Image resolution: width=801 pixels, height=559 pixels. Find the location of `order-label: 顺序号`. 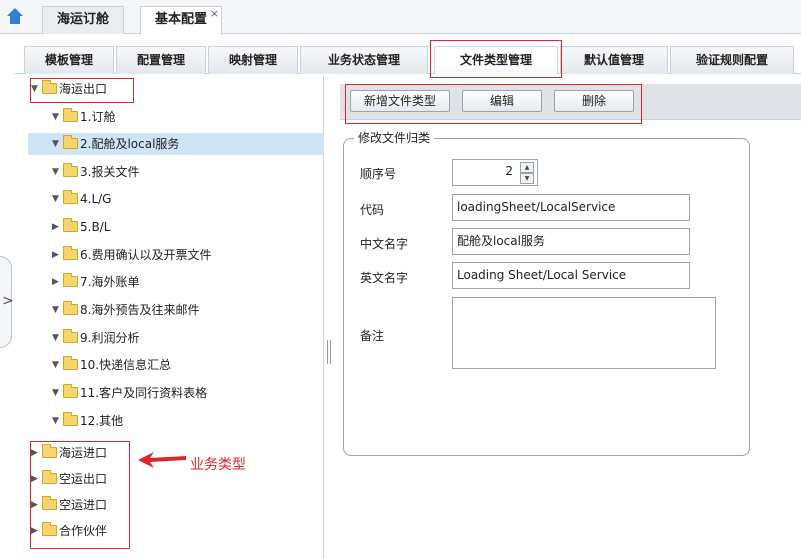

order-label: 顺序号 is located at coordinates (378, 174).